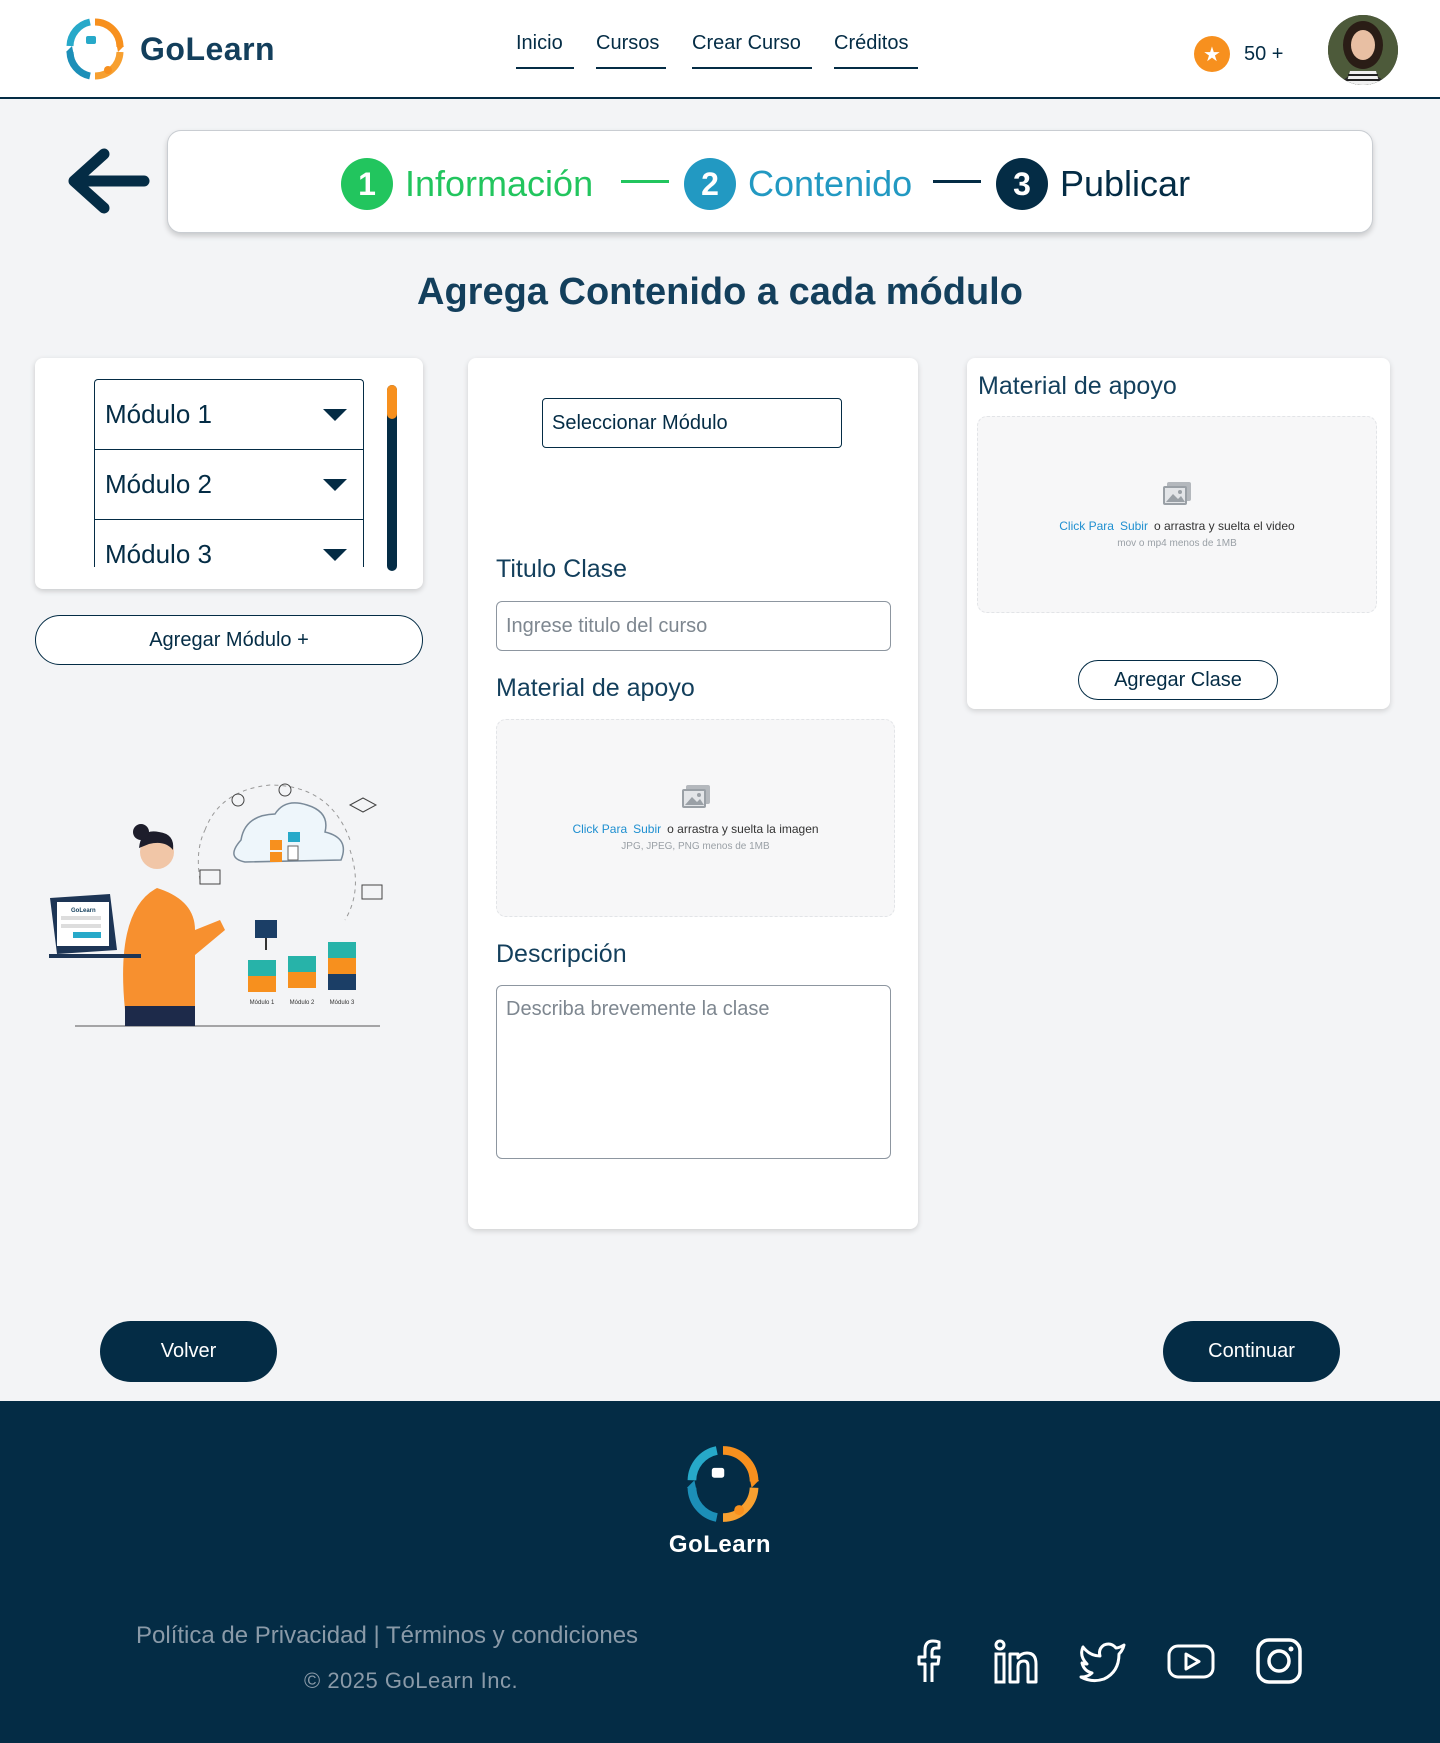 The image size is (1440, 1743). Describe the element at coordinates (411, 1680) in the screenshot. I see `copyright: © 2025 GoLearn Inc.` at that location.